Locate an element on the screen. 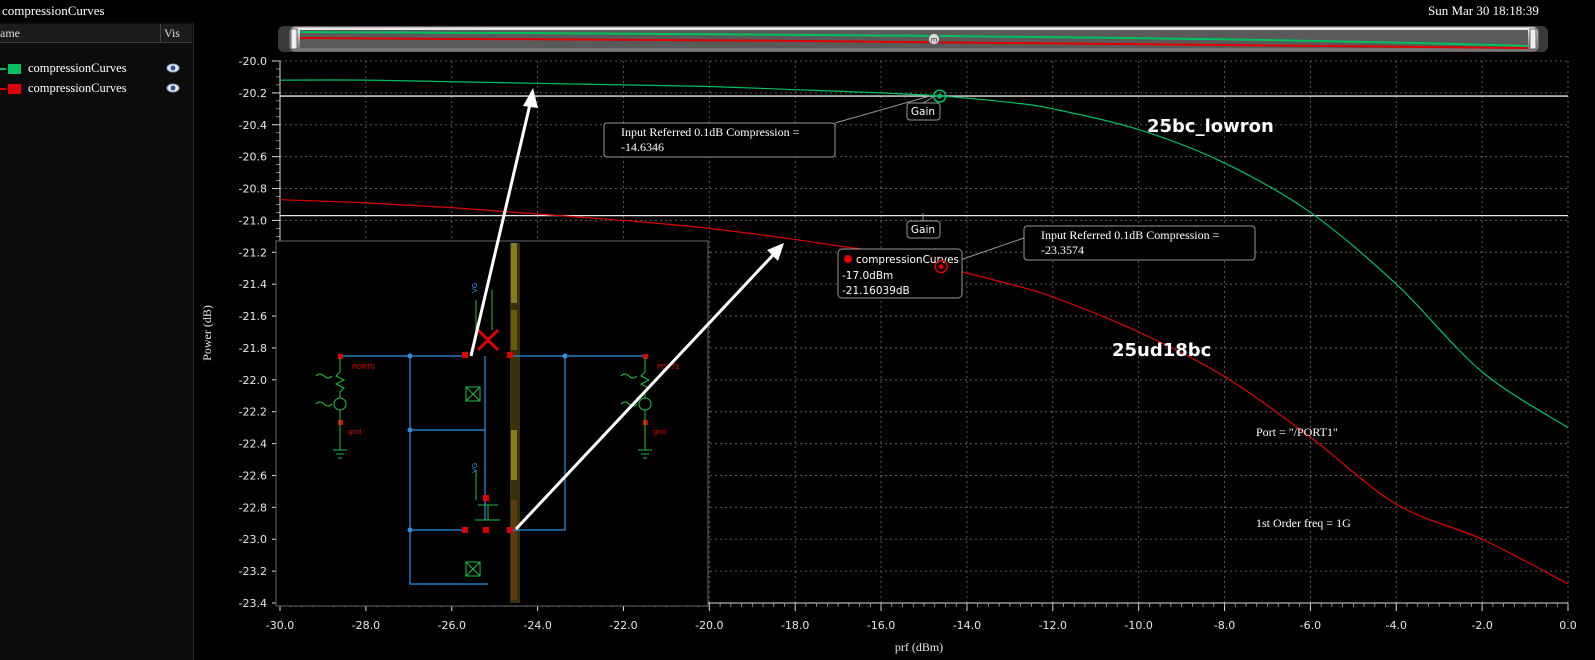 Image resolution: width=1595 pixels, height=660 pixels. x-tick-label: -8.0 is located at coordinates (1224, 625).